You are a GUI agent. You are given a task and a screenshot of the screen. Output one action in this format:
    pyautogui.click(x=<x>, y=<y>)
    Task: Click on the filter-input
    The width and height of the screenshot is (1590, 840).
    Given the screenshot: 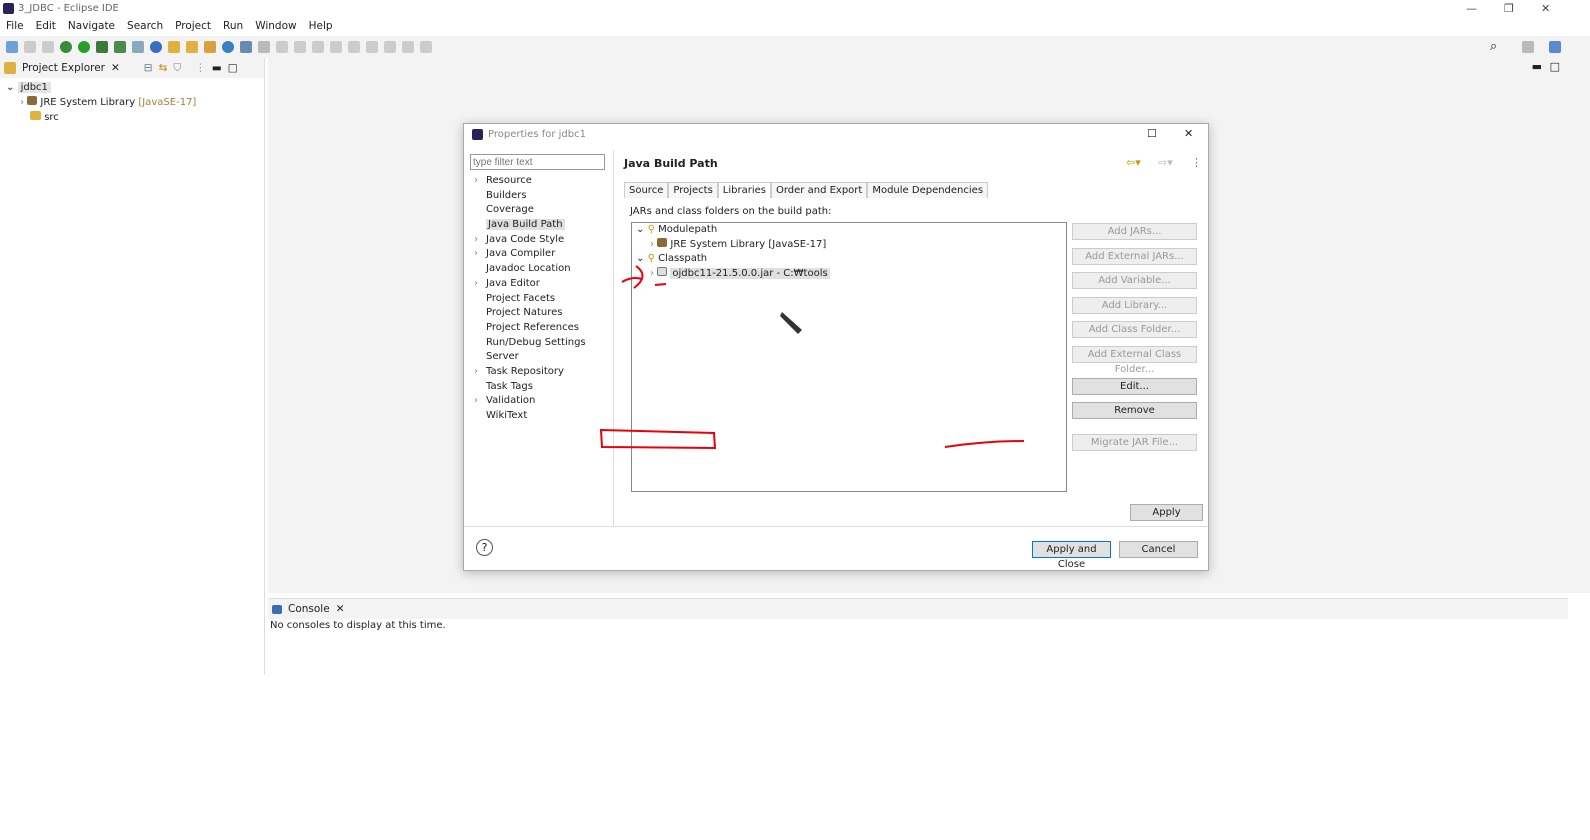 What is the action you would take?
    pyautogui.click(x=537, y=162)
    